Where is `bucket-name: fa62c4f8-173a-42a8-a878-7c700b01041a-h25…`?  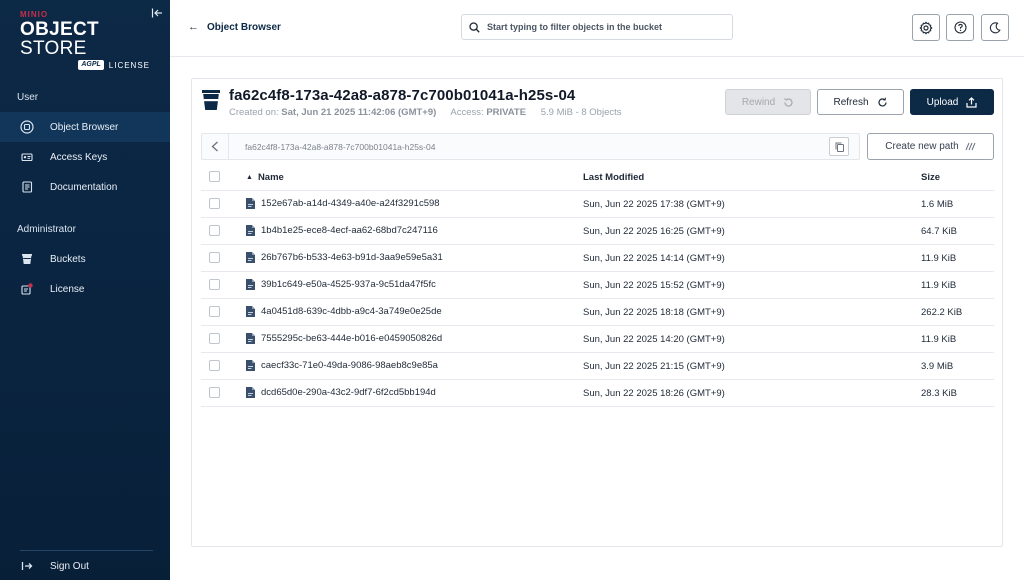 bucket-name: fa62c4f8-173a-42a8-a878-7c700b01041a-h25… is located at coordinates (402, 95).